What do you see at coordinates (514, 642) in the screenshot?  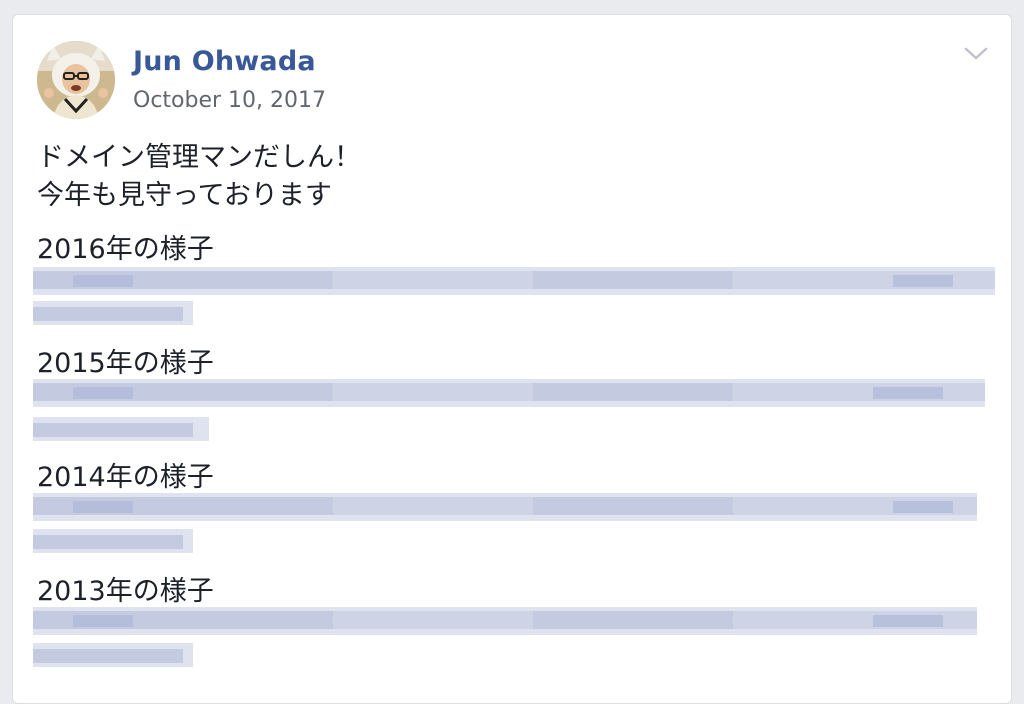 I see `blurred-link-2013` at bounding box center [514, 642].